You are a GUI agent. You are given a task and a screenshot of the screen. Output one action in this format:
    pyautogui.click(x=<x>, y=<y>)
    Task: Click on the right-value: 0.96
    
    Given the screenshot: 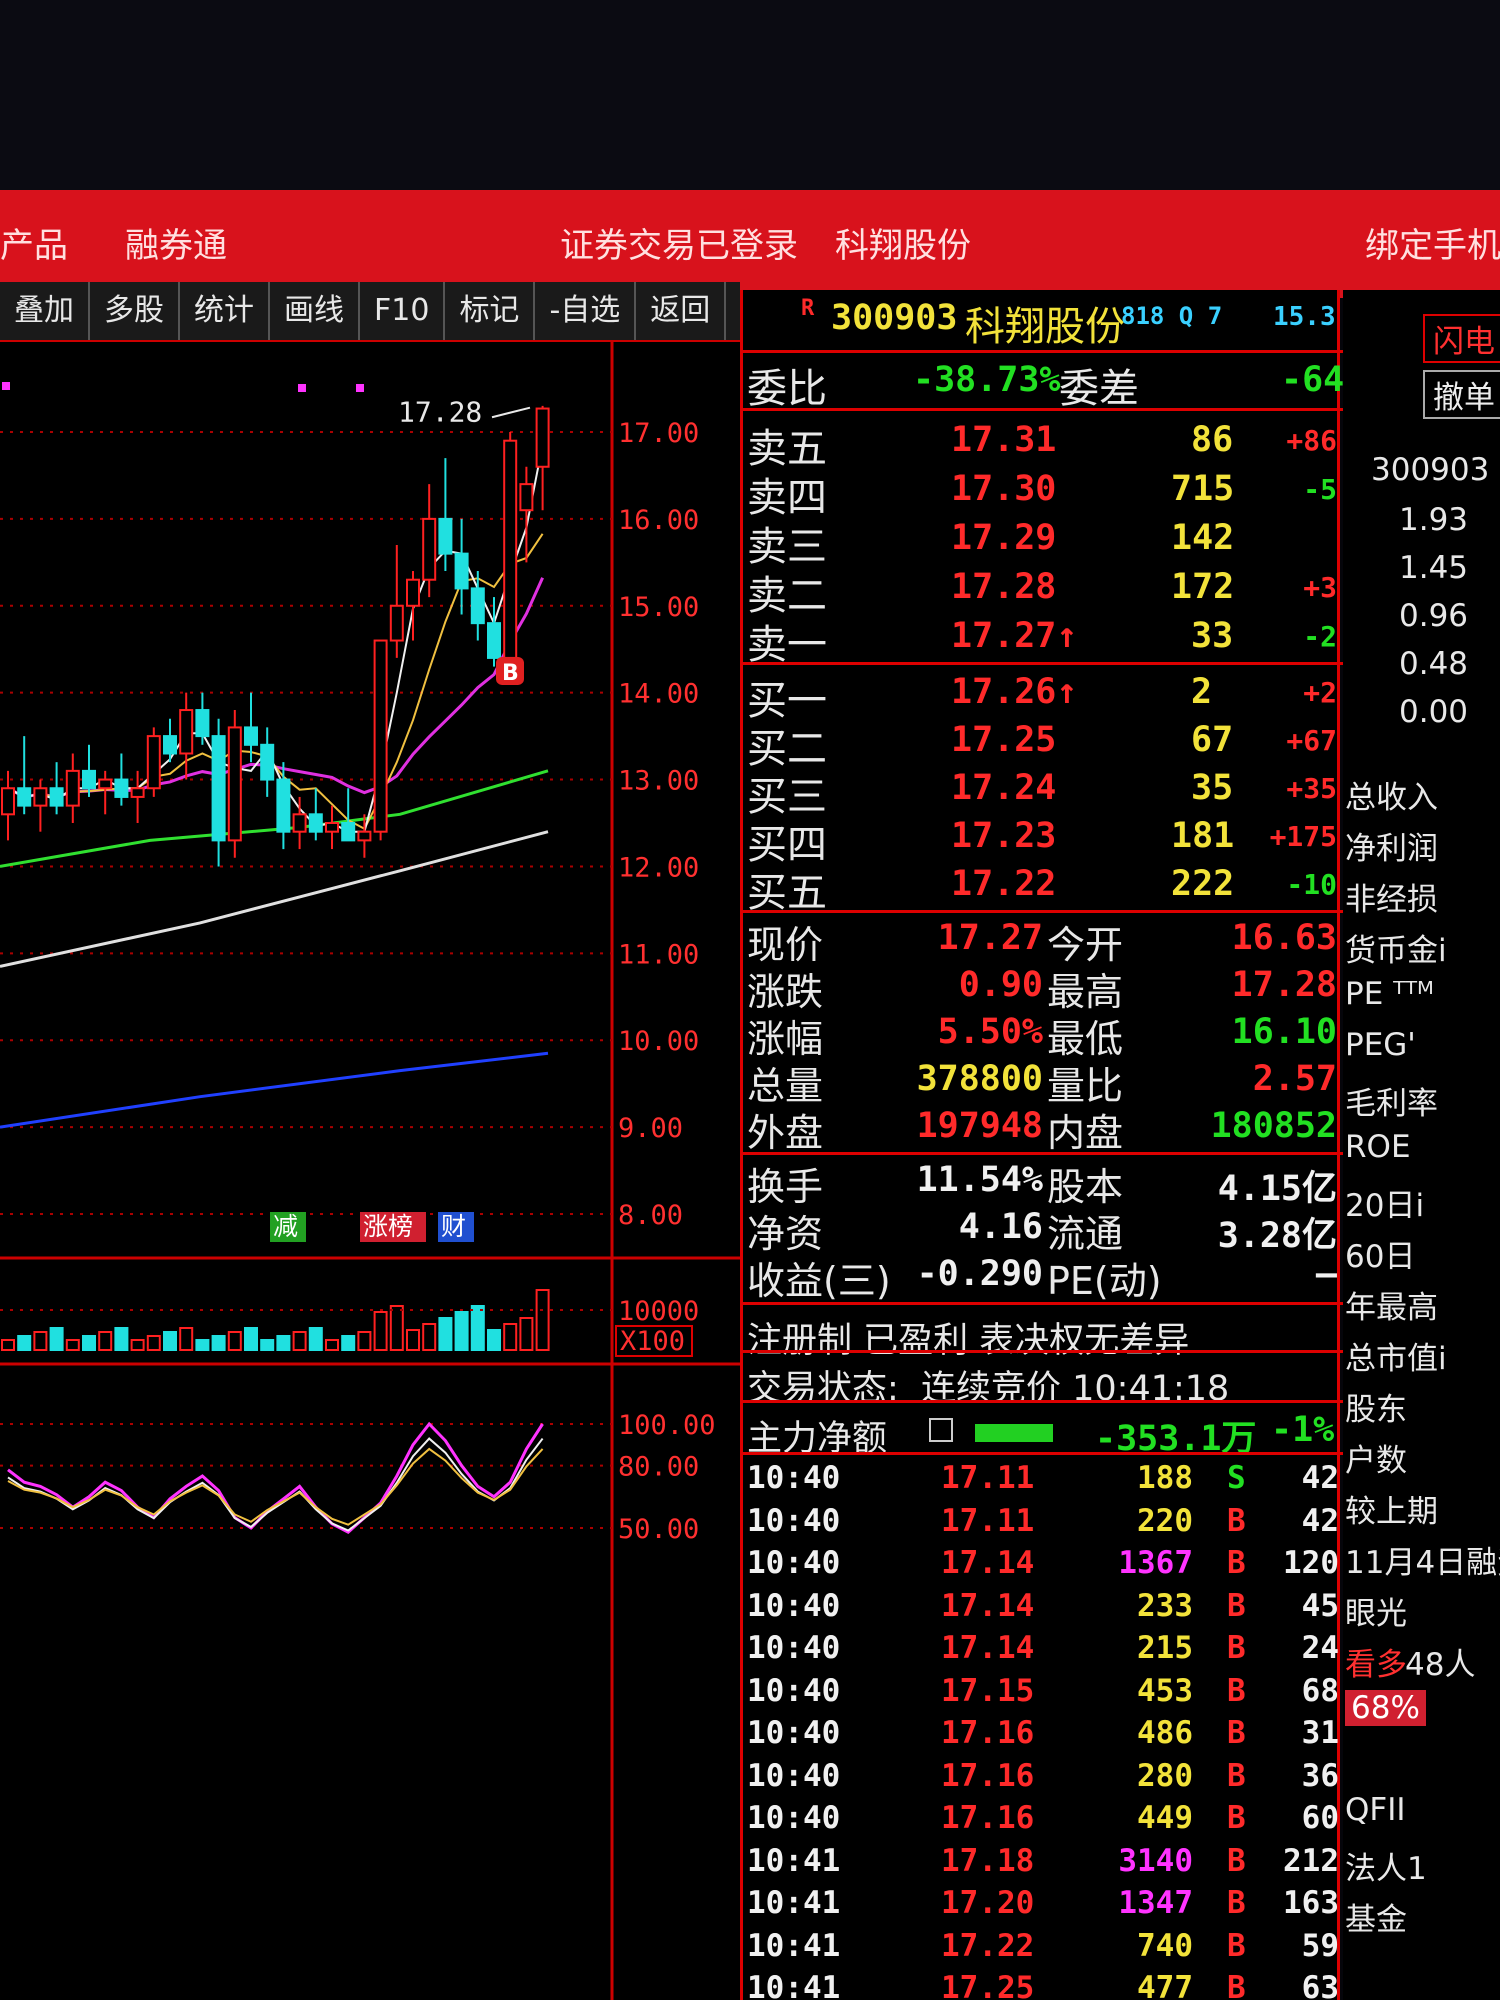 What is the action you would take?
    pyautogui.click(x=1434, y=616)
    